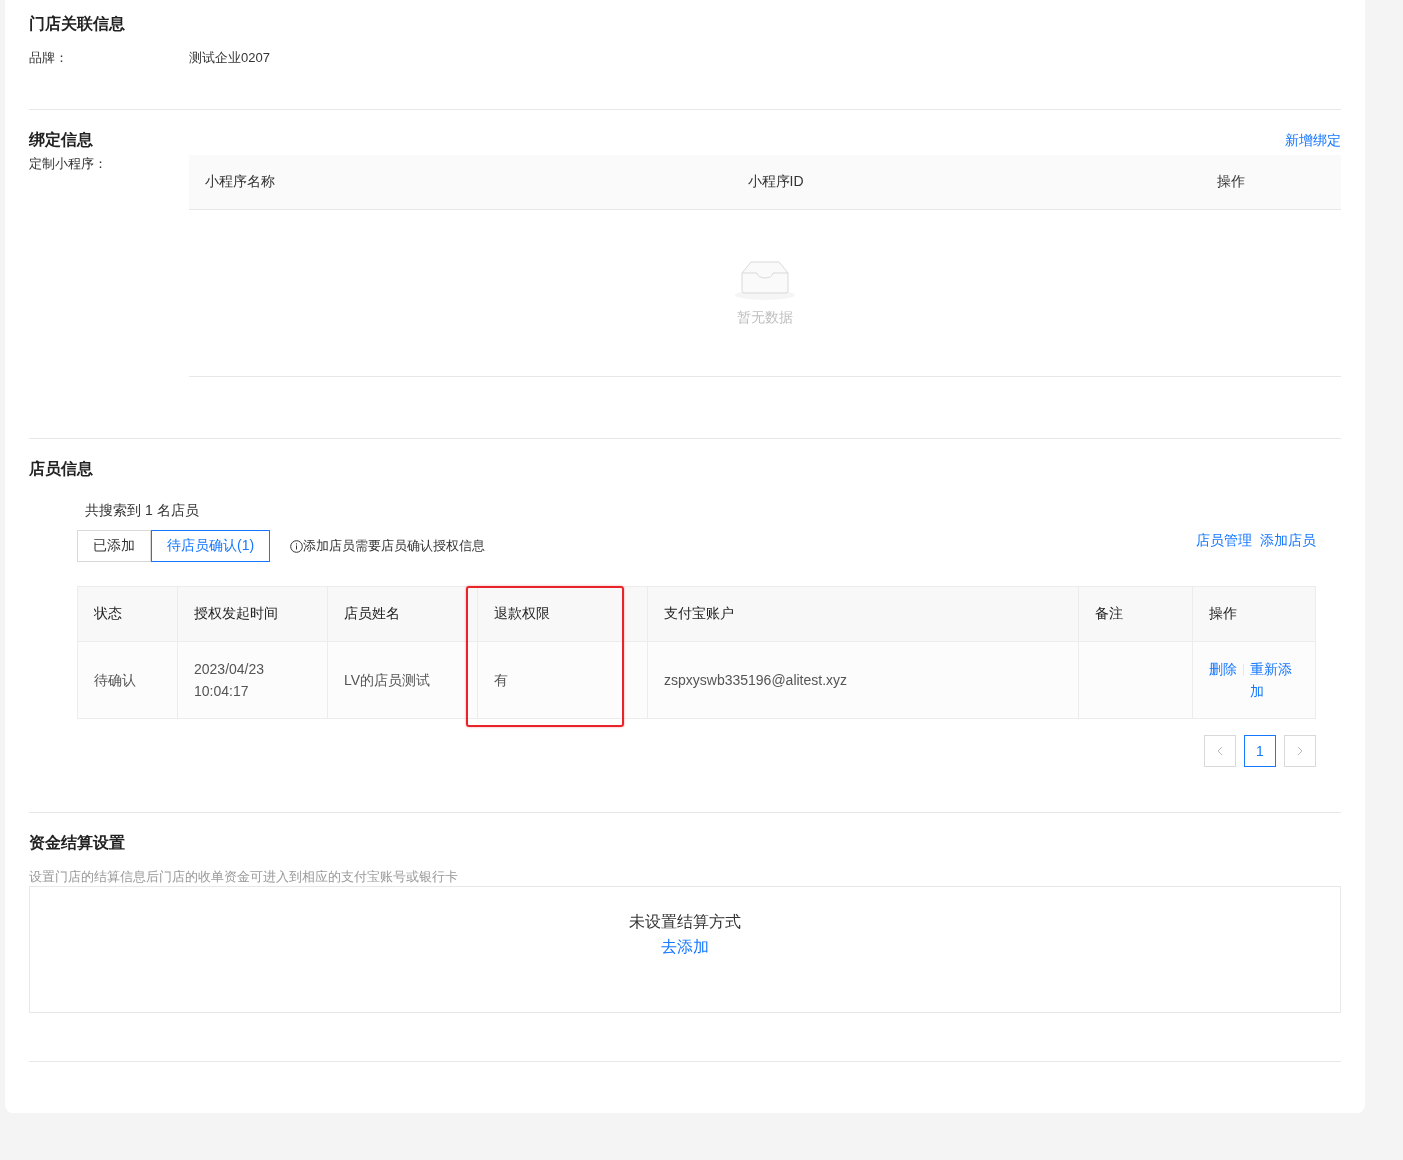  Describe the element at coordinates (863, 614) in the screenshot. I see `column-header: 支付宝账户` at that location.